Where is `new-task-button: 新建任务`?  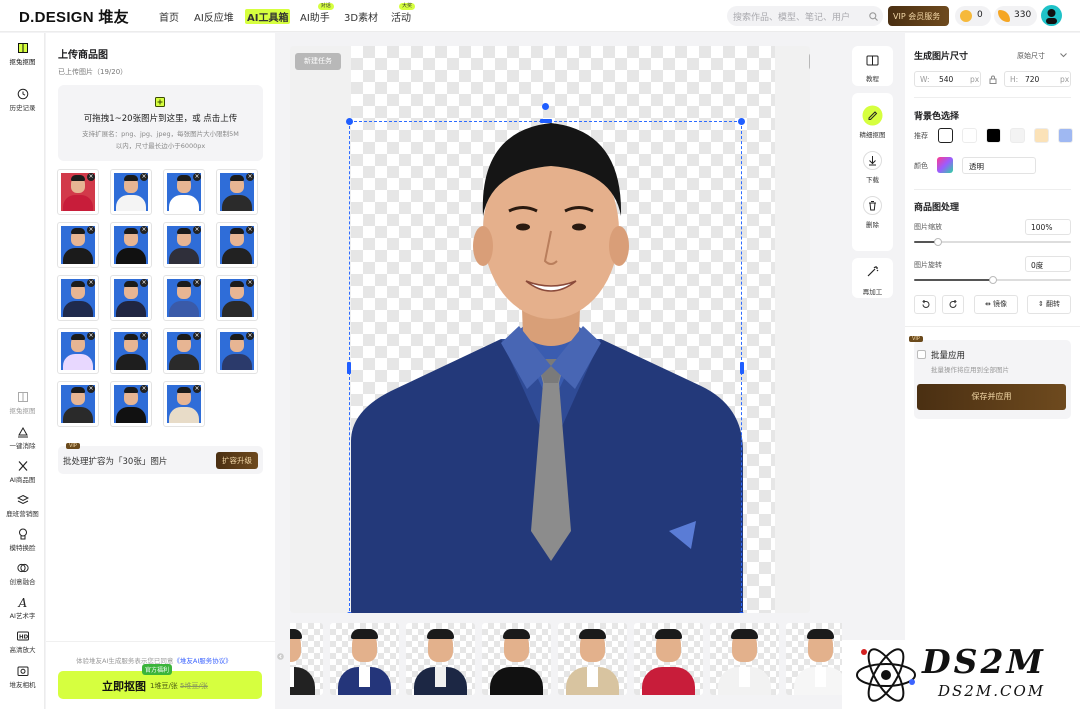 new-task-button: 新建任务 is located at coordinates (318, 61).